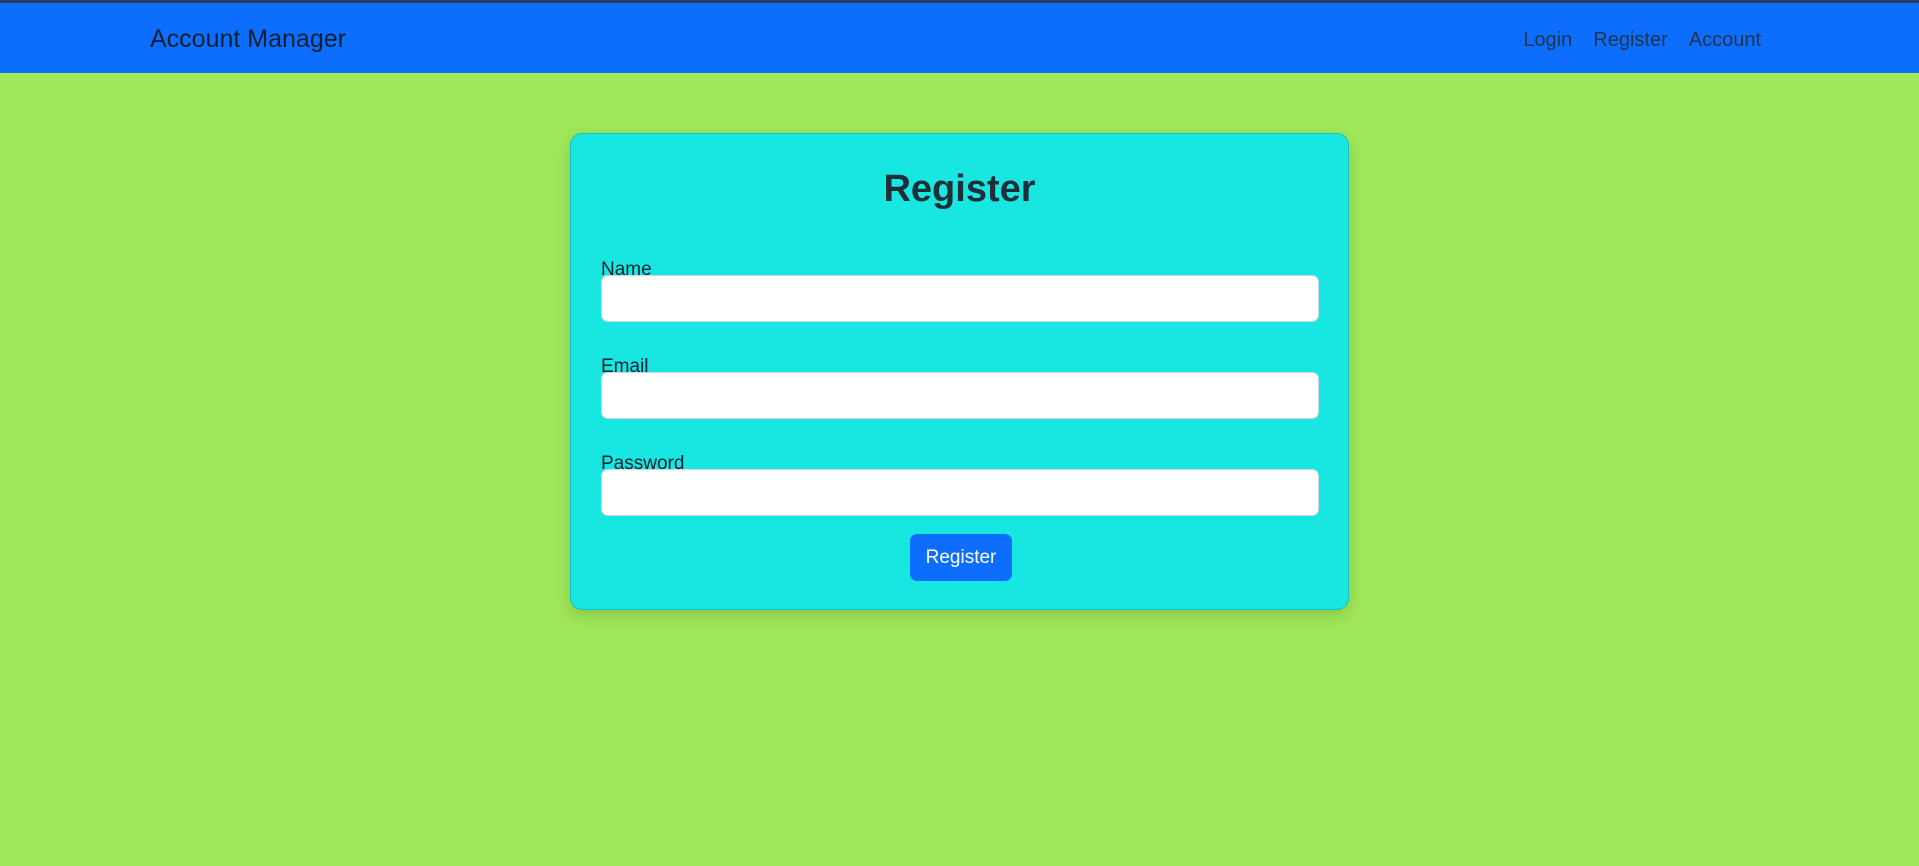 The image size is (1919, 866). Describe the element at coordinates (959, 189) in the screenshot. I see `page-title: Register` at that location.